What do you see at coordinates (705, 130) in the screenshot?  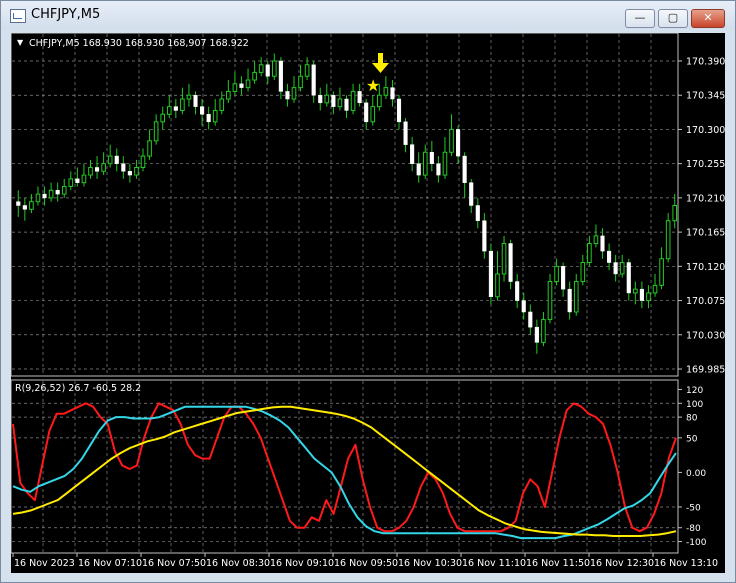 I see `price-tick-label: 170.300` at bounding box center [705, 130].